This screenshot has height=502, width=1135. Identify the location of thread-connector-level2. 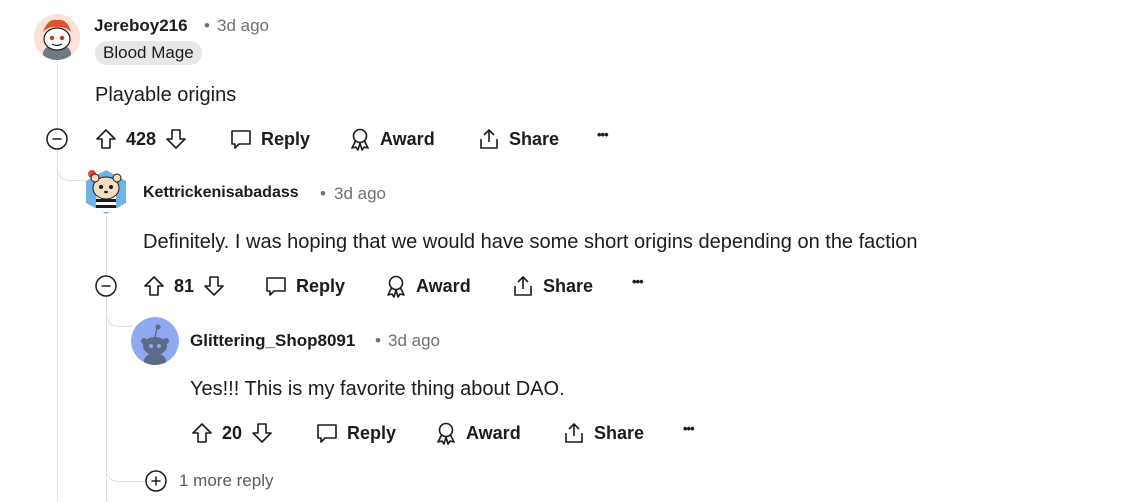
(71, 166).